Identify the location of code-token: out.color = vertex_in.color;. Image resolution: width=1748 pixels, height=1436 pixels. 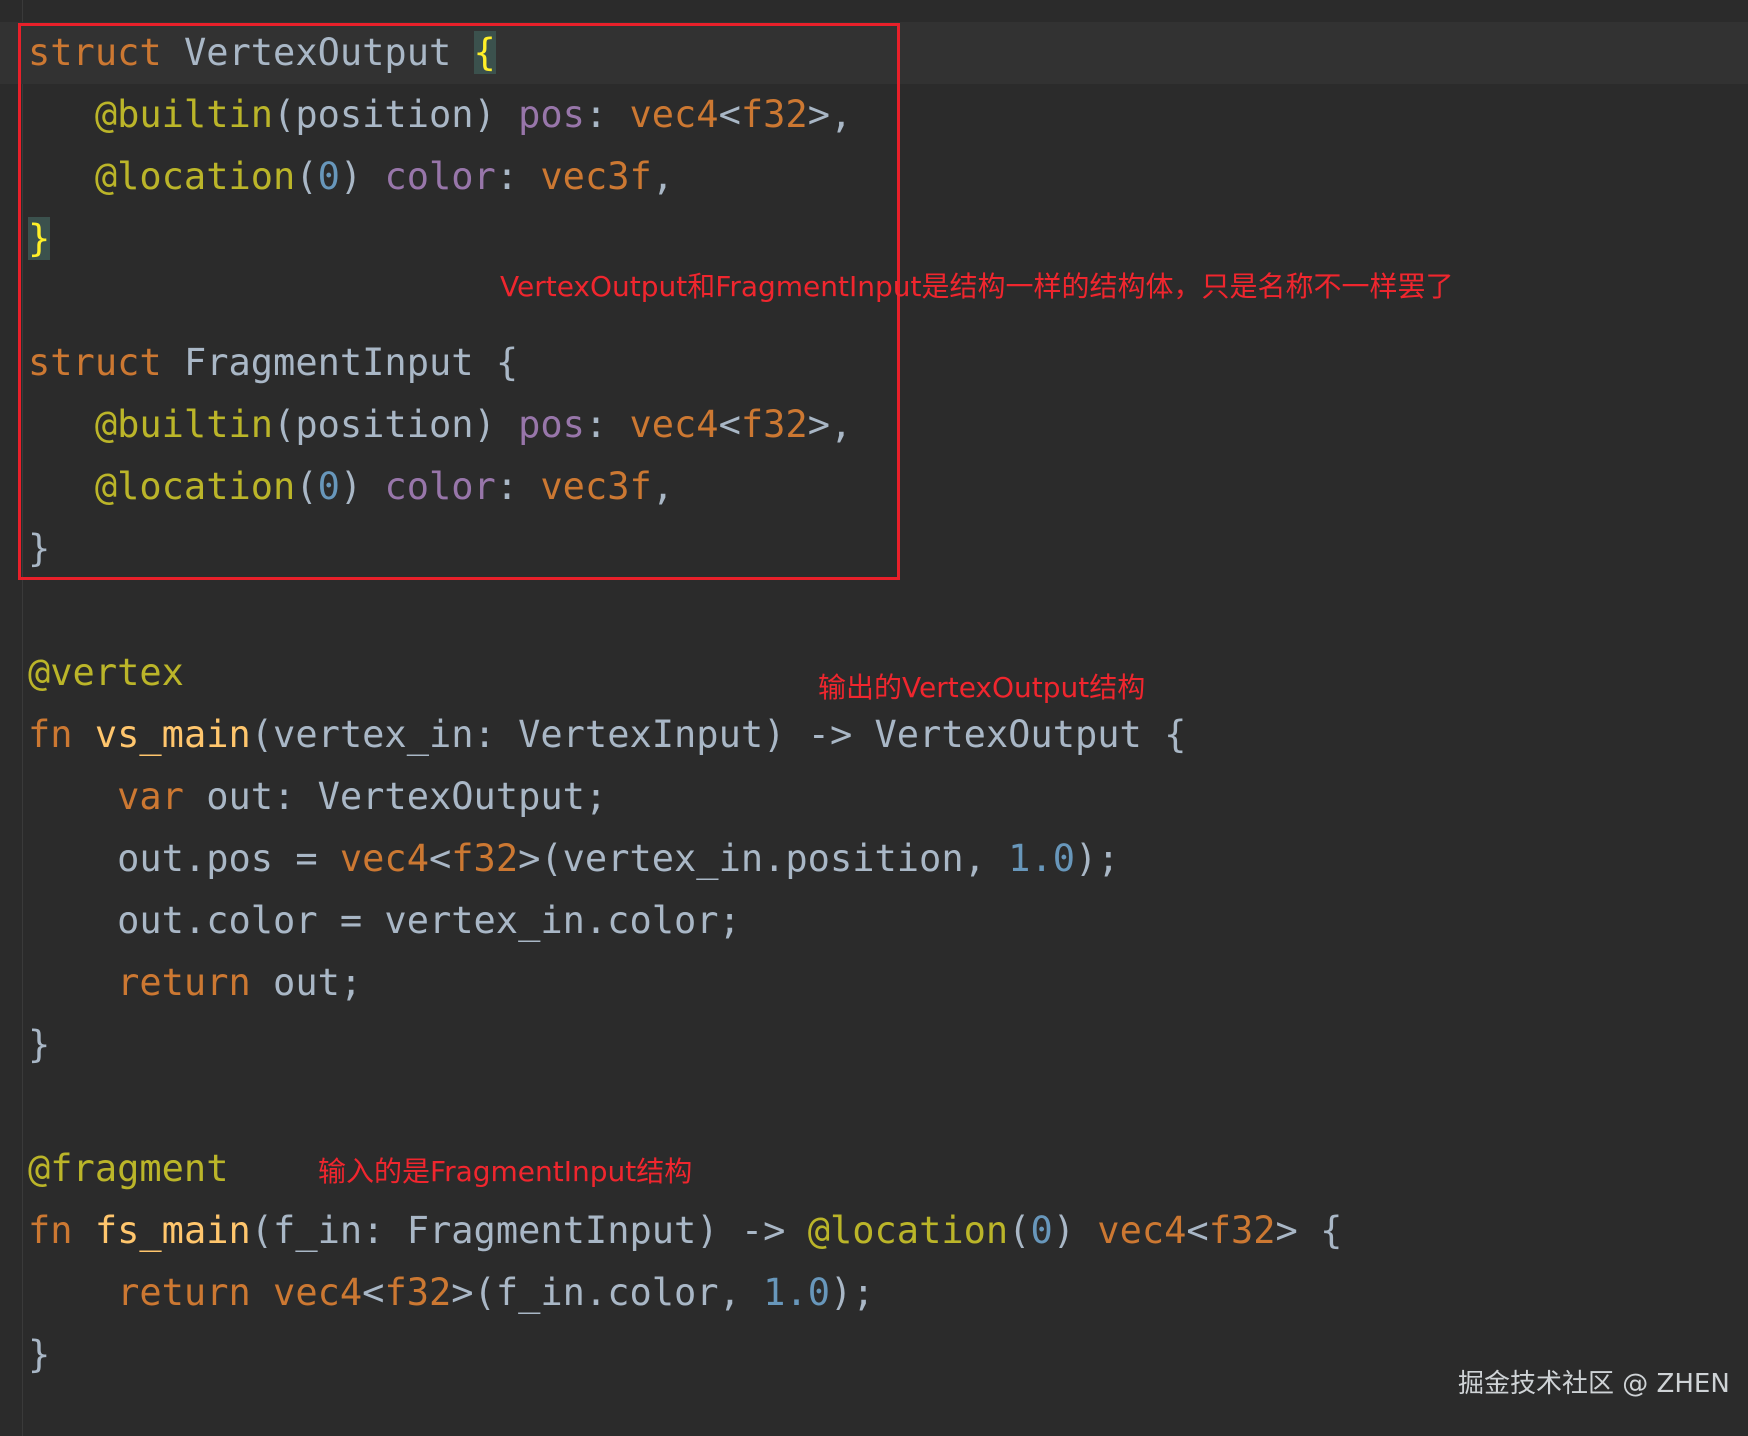
(429, 920).